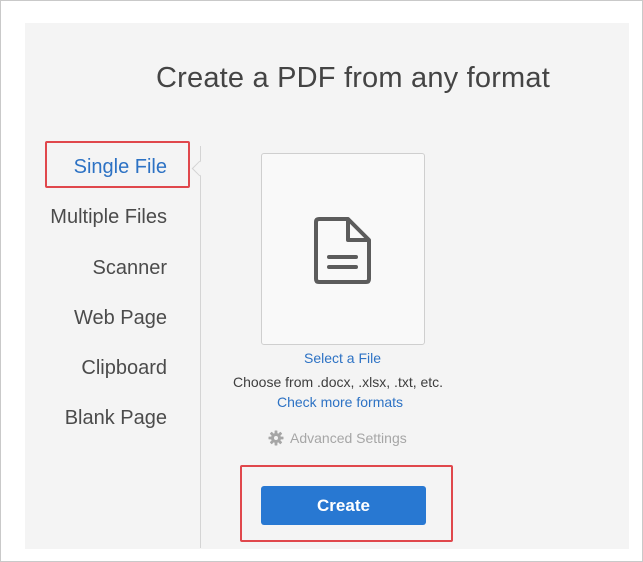  Describe the element at coordinates (353, 78) in the screenshot. I see `page-title: Create a PDF from any format` at that location.